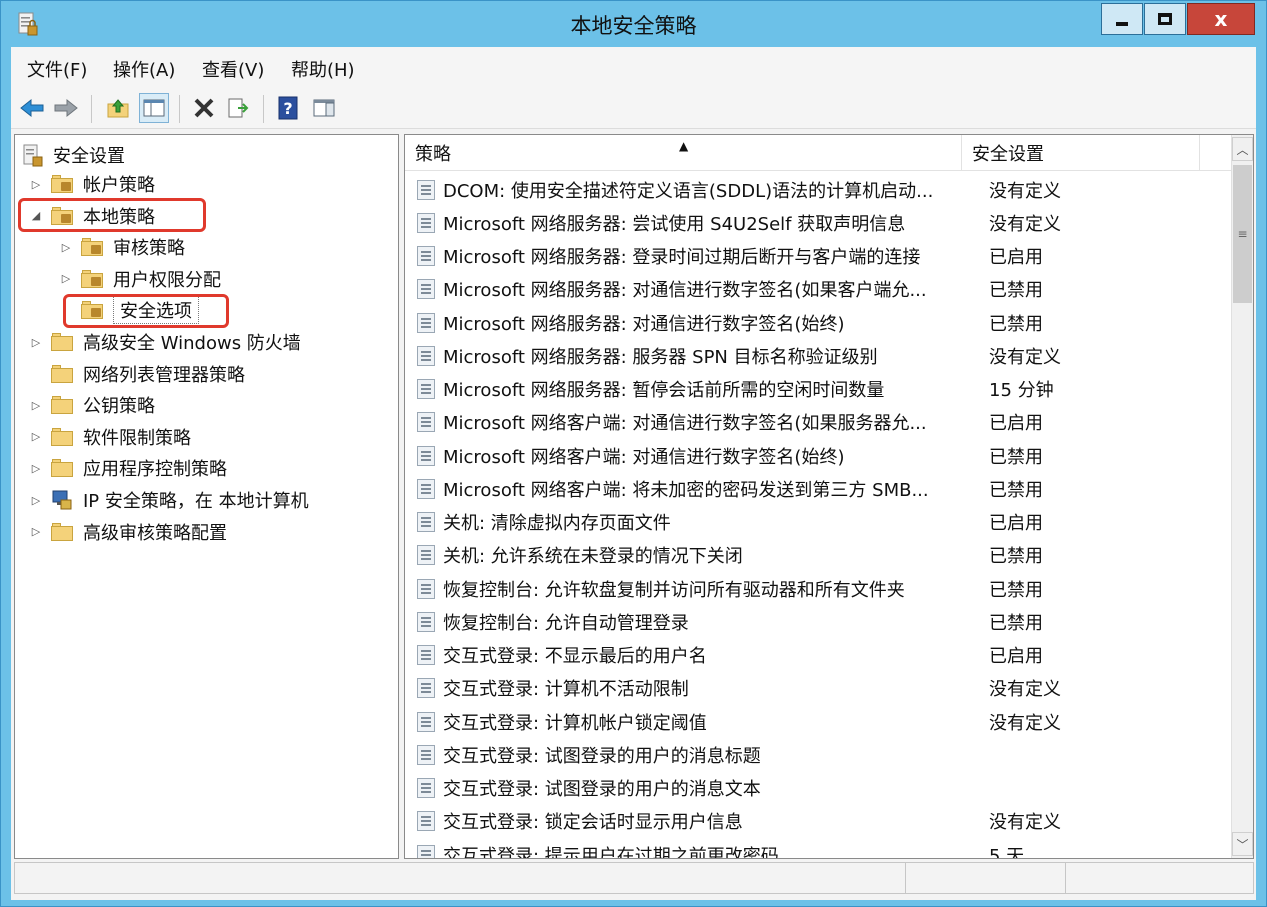  What do you see at coordinates (674, 224) in the screenshot?
I see `policy-name: Microsoft 网络服务器: 尝试使用 S4U2Self 获取声明信息` at bounding box center [674, 224].